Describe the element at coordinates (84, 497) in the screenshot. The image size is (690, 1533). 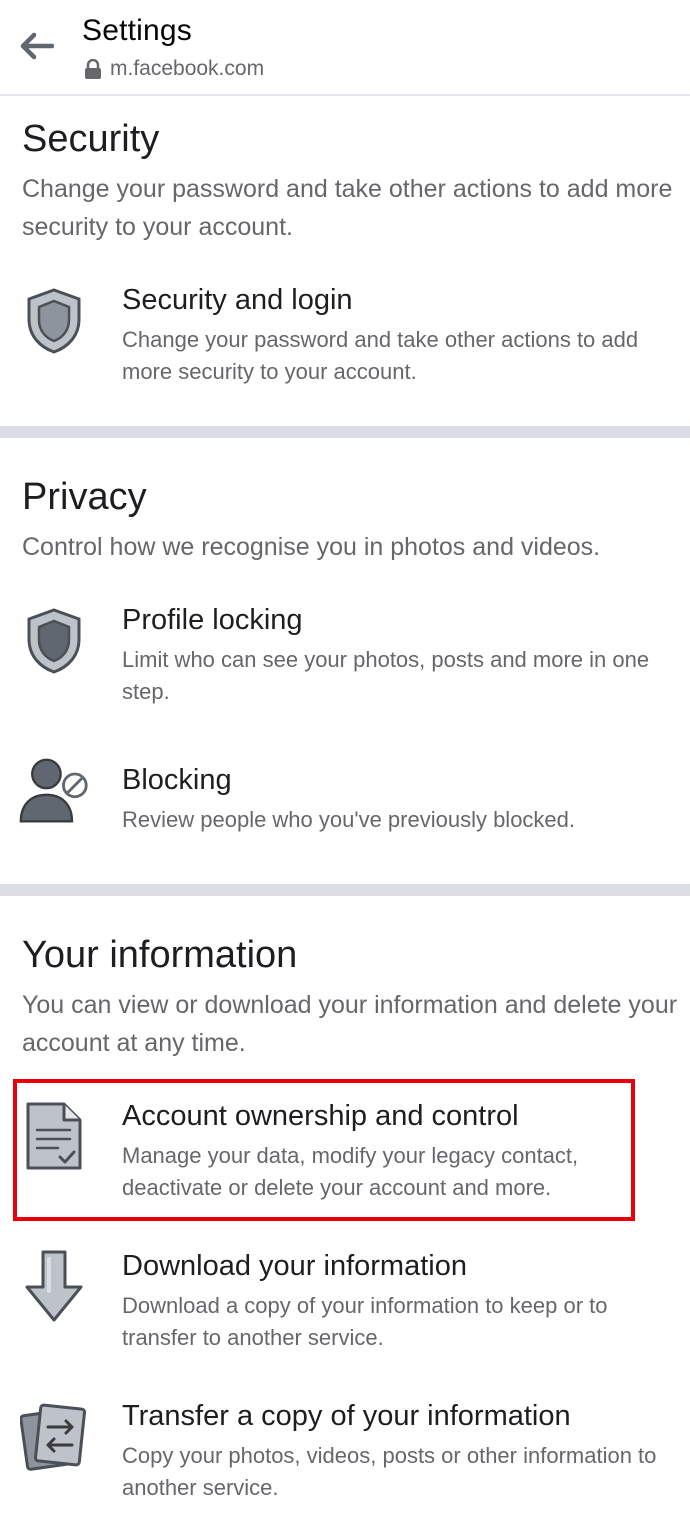
I see `section-title-privacy: Privacy` at that location.